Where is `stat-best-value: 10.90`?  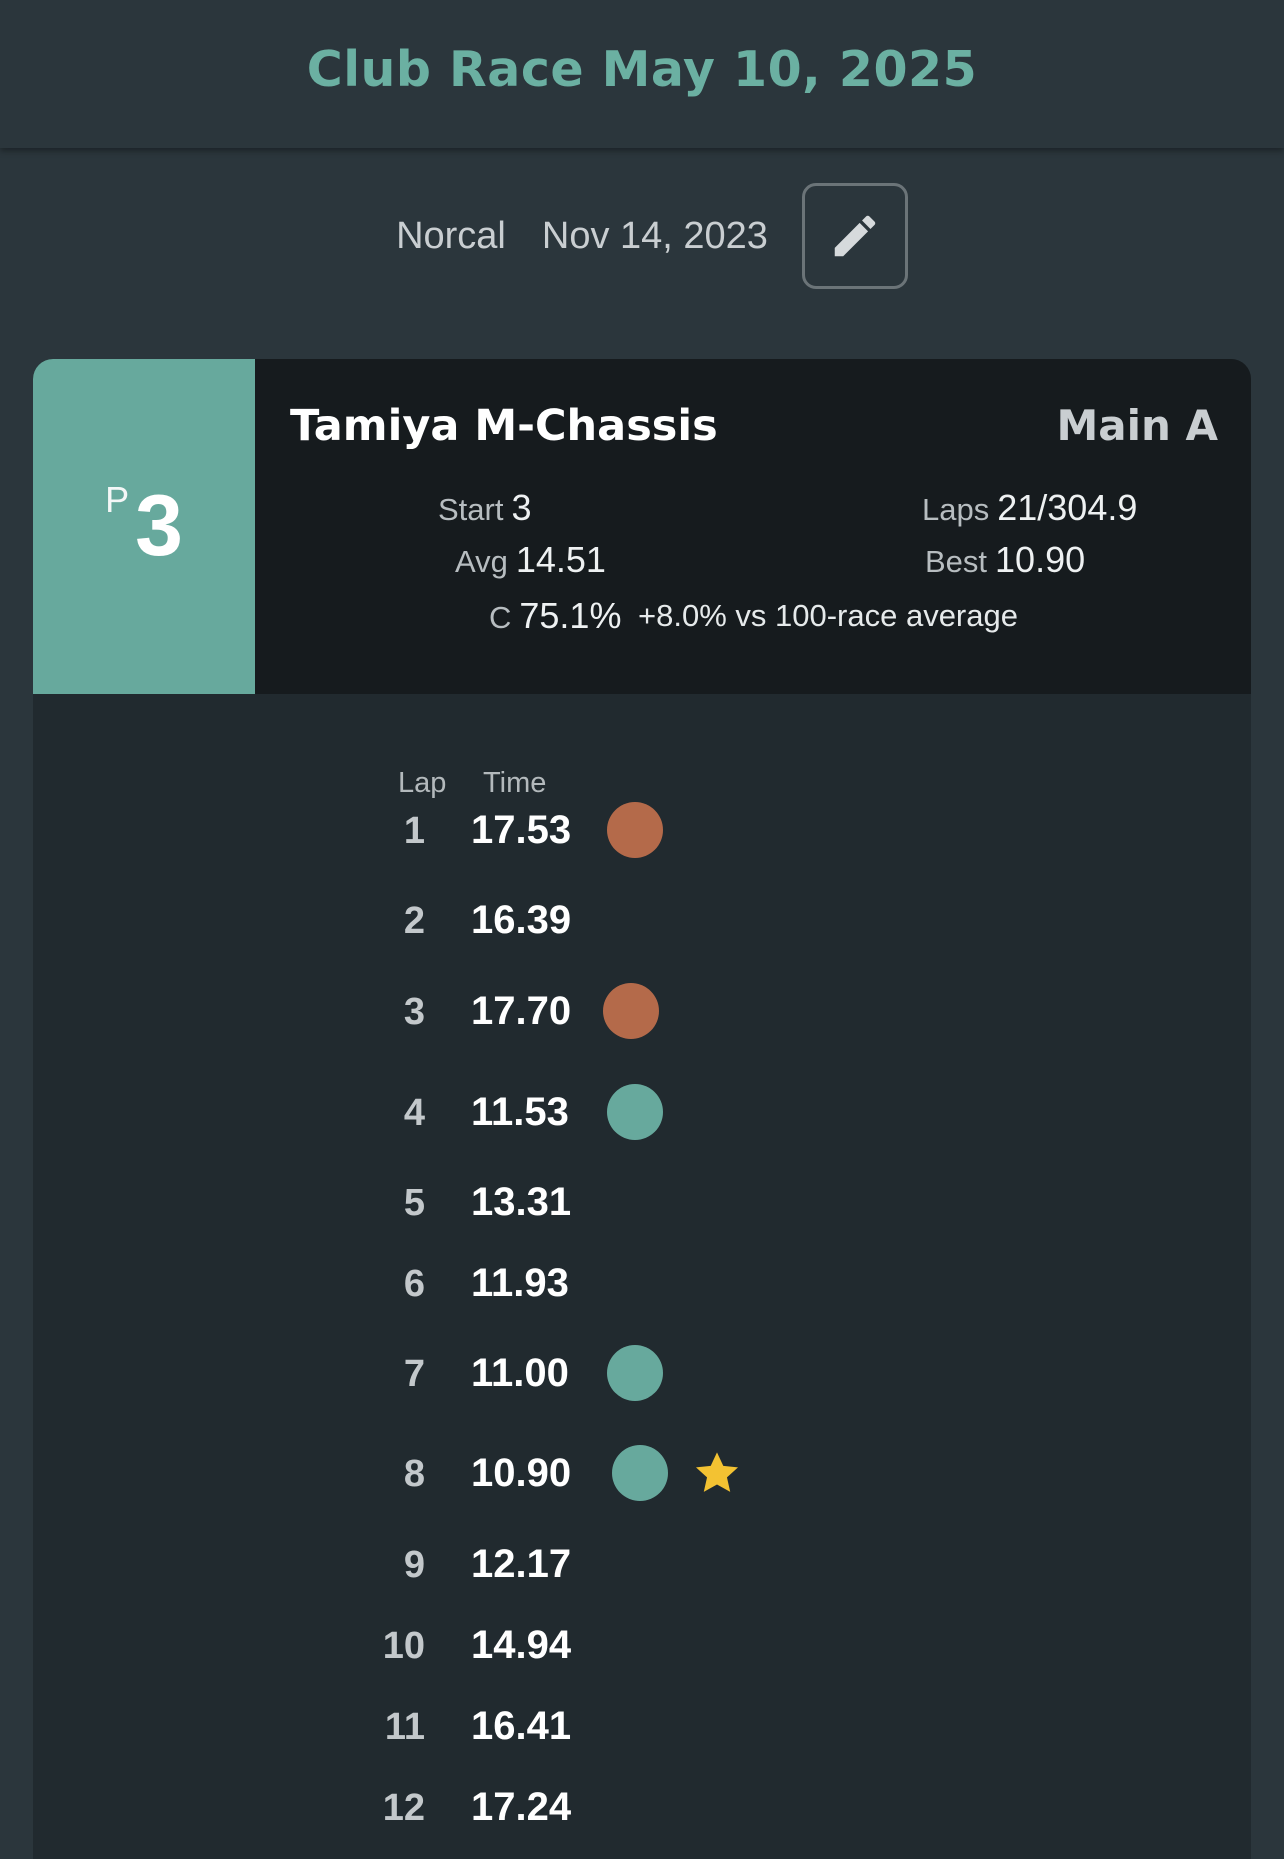
stat-best-value: 10.90 is located at coordinates (1040, 559).